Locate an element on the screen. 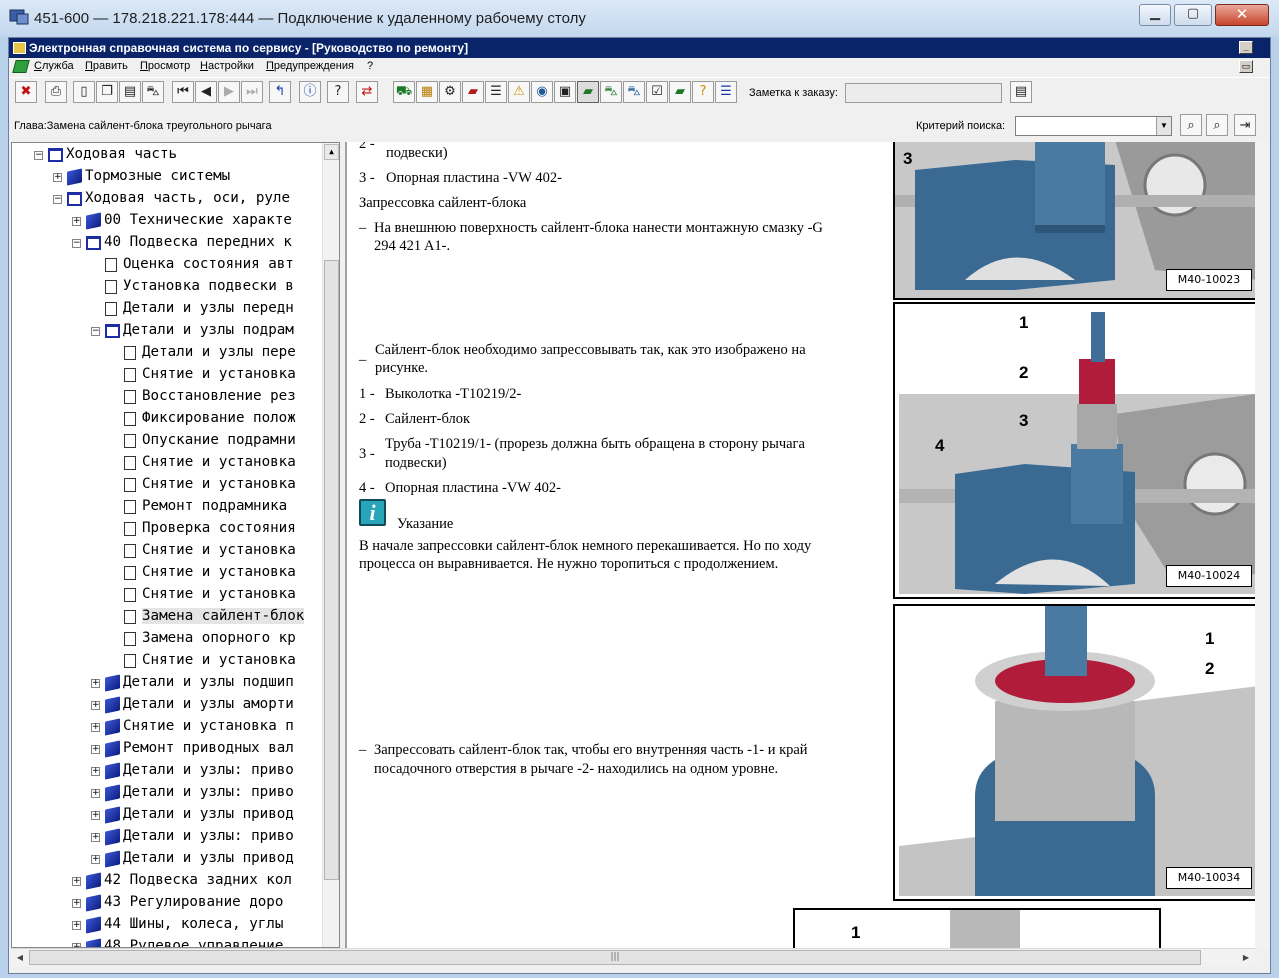  tree-item-label: Детали и узлы привод is located at coordinates (208, 814).